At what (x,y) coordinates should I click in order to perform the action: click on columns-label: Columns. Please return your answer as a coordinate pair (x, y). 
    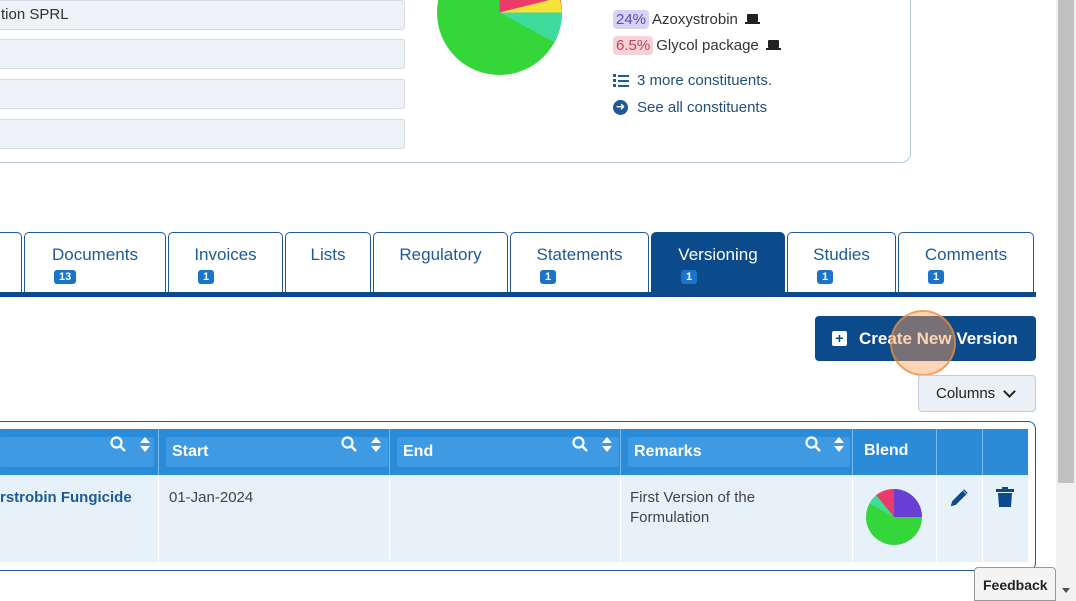
    Looking at the image, I should click on (966, 393).